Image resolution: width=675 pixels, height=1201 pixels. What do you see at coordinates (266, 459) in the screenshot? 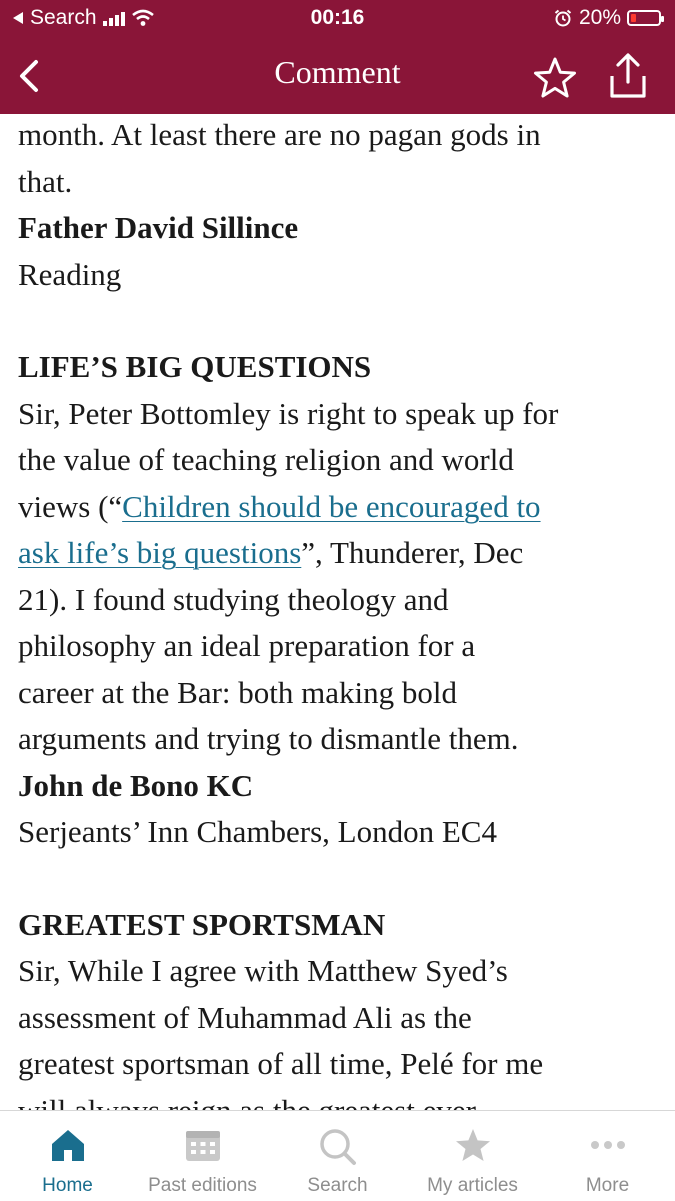
I see `article-line: the value of teaching religion and world` at bounding box center [266, 459].